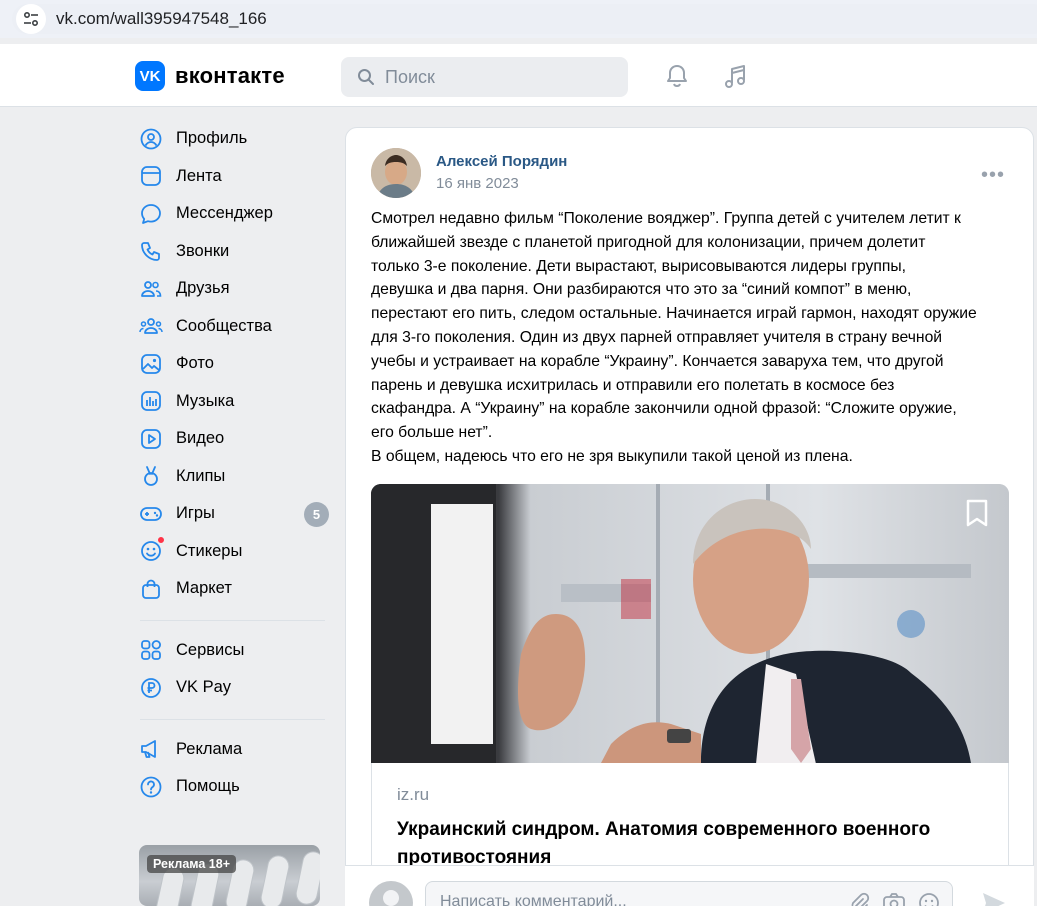 Image resolution: width=1037 pixels, height=906 pixels. I want to click on sidebar-item-profile: Профиль, so click(235, 139).